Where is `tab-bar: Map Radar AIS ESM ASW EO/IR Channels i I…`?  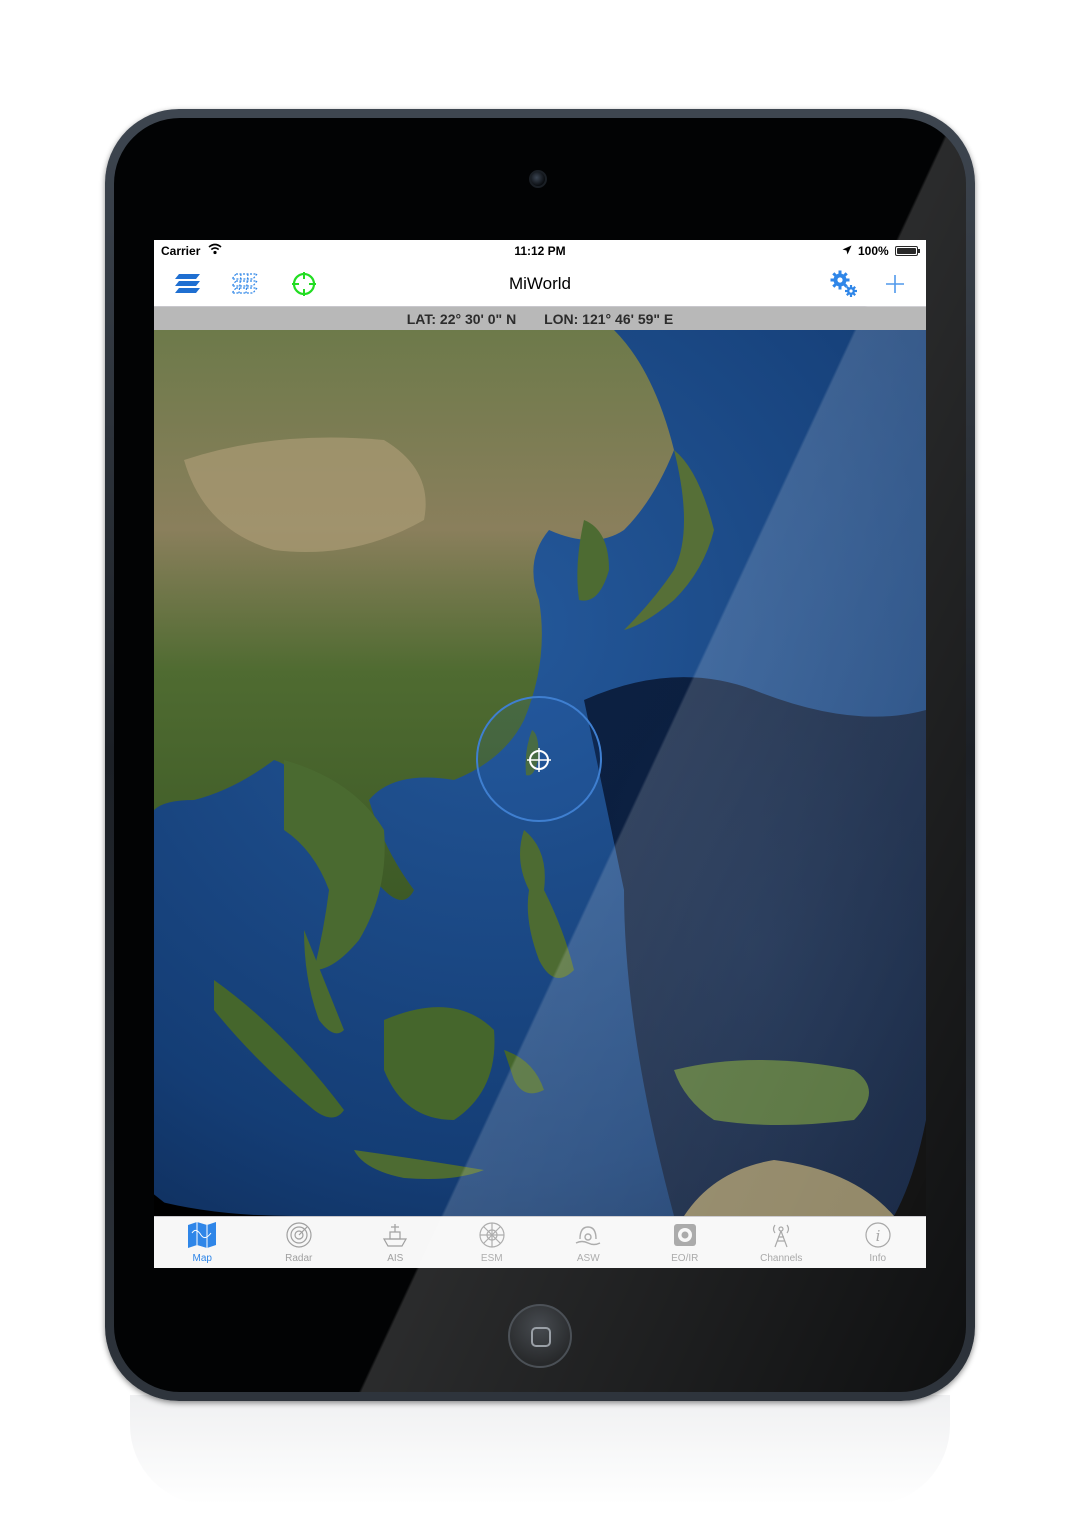
tab-bar: Map Radar AIS ESM ASW EO/IR Channels i I… is located at coordinates (540, 1242).